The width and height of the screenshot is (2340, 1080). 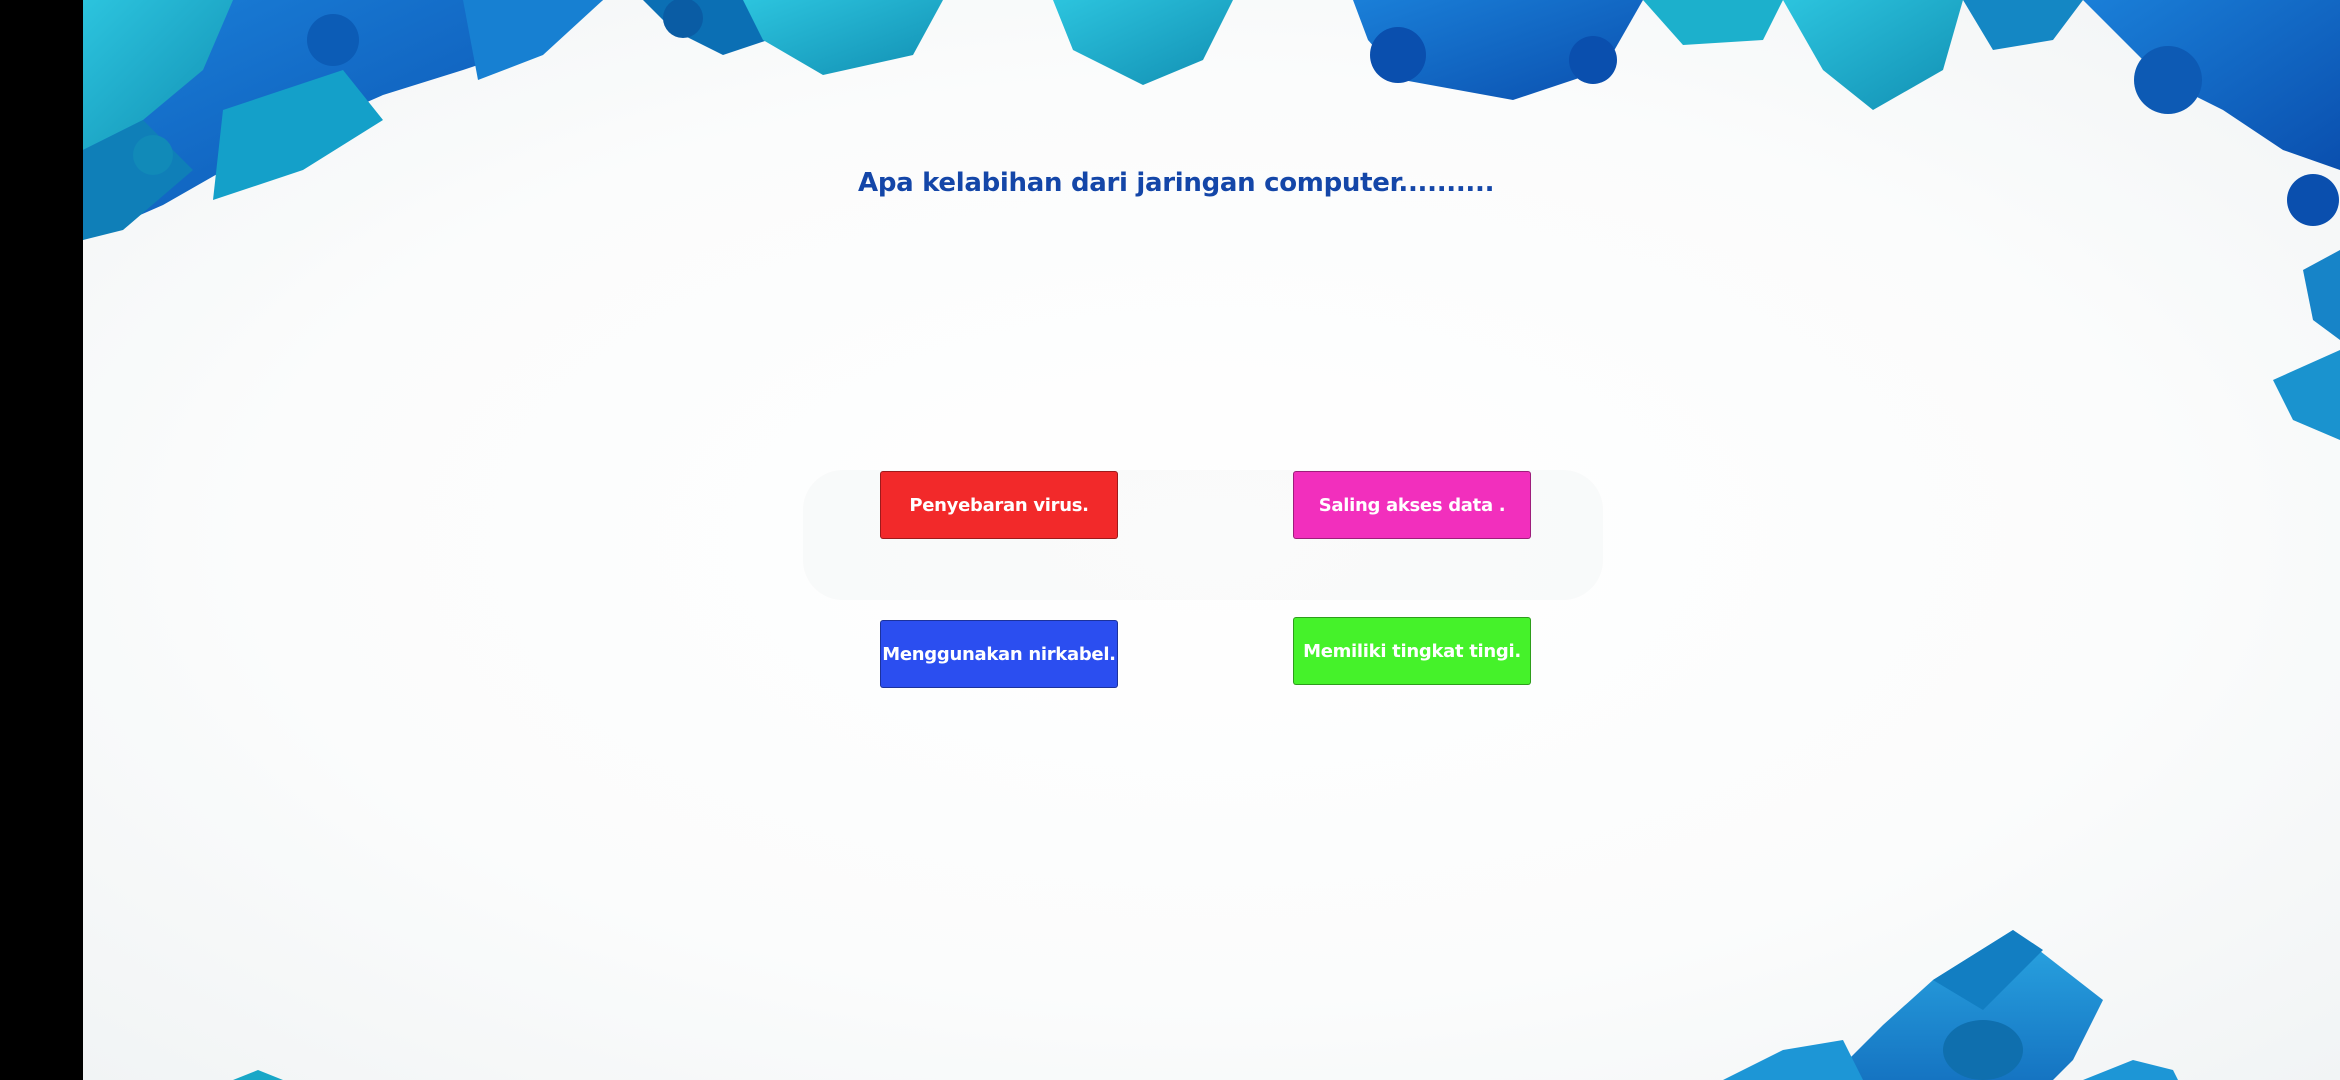 I want to click on answer-button-penyebaran-virus: Penyebaran virus., so click(x=999, y=505).